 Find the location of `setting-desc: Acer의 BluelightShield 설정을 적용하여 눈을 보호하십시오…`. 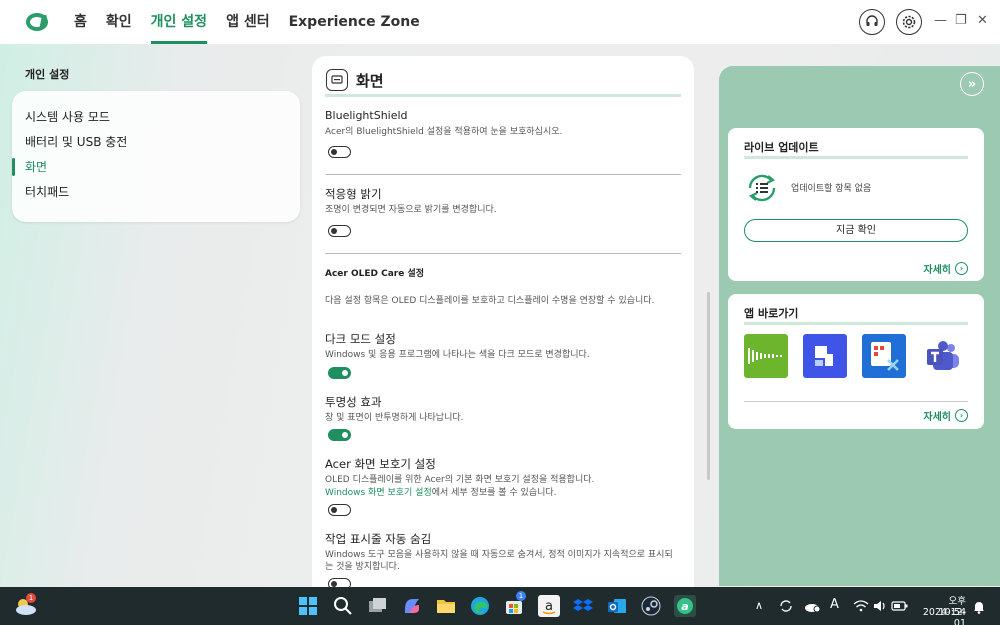

setting-desc: Acer의 BluelightShield 설정을 적용하여 눈을 보호하십시오… is located at coordinates (444, 132).